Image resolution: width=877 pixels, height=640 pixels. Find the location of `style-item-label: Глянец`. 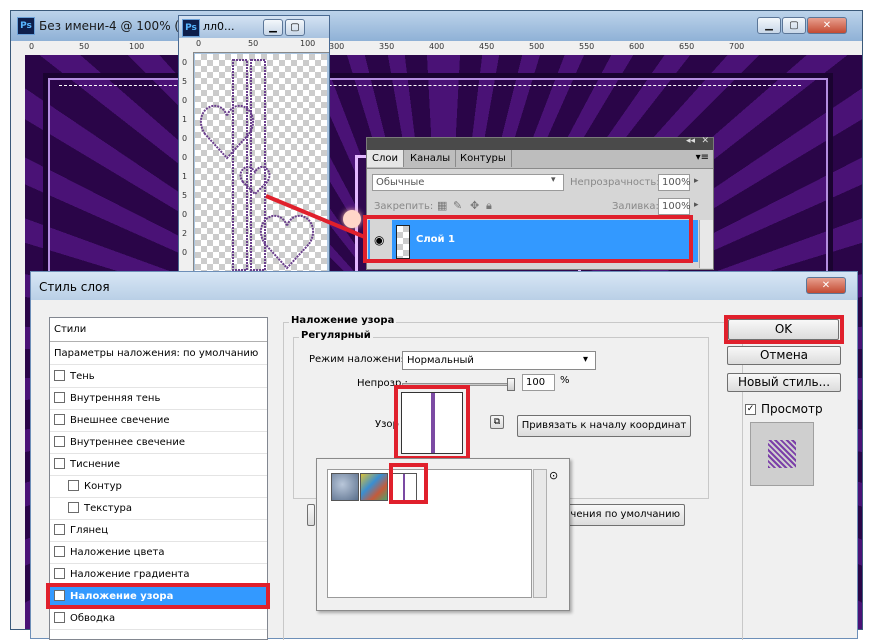

style-item-label: Глянец is located at coordinates (89, 530).